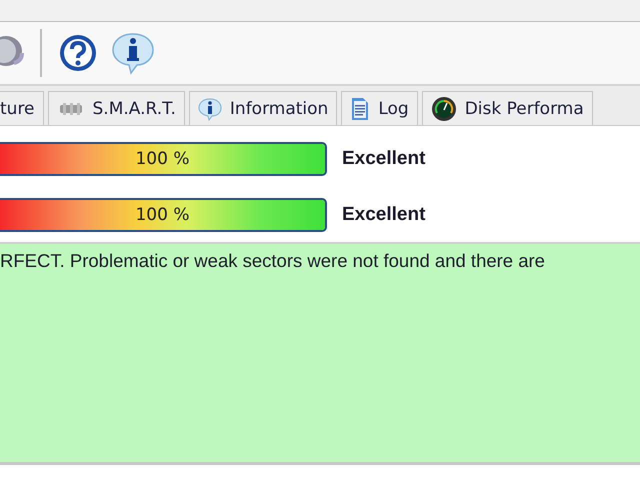 This screenshot has width=640, height=480. I want to click on tab: ture, so click(22, 108).